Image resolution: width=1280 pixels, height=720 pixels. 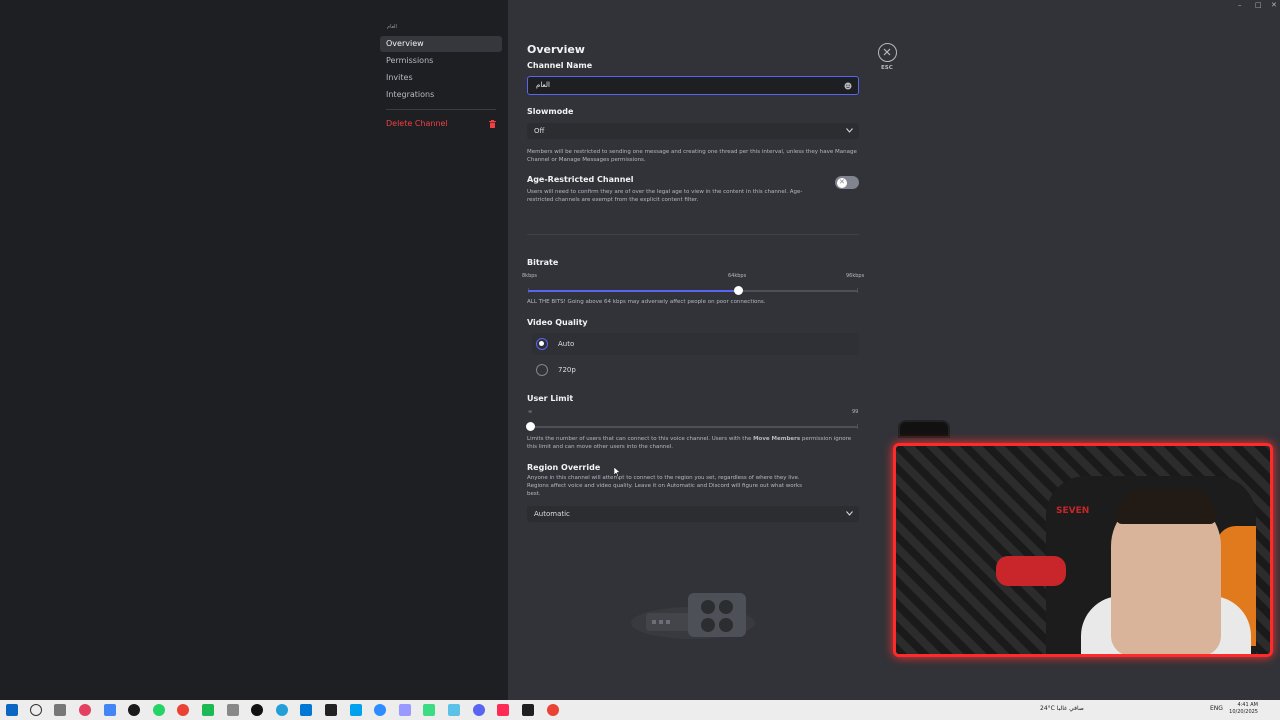 I want to click on video-quality-label: Video Quality, so click(x=557, y=322).